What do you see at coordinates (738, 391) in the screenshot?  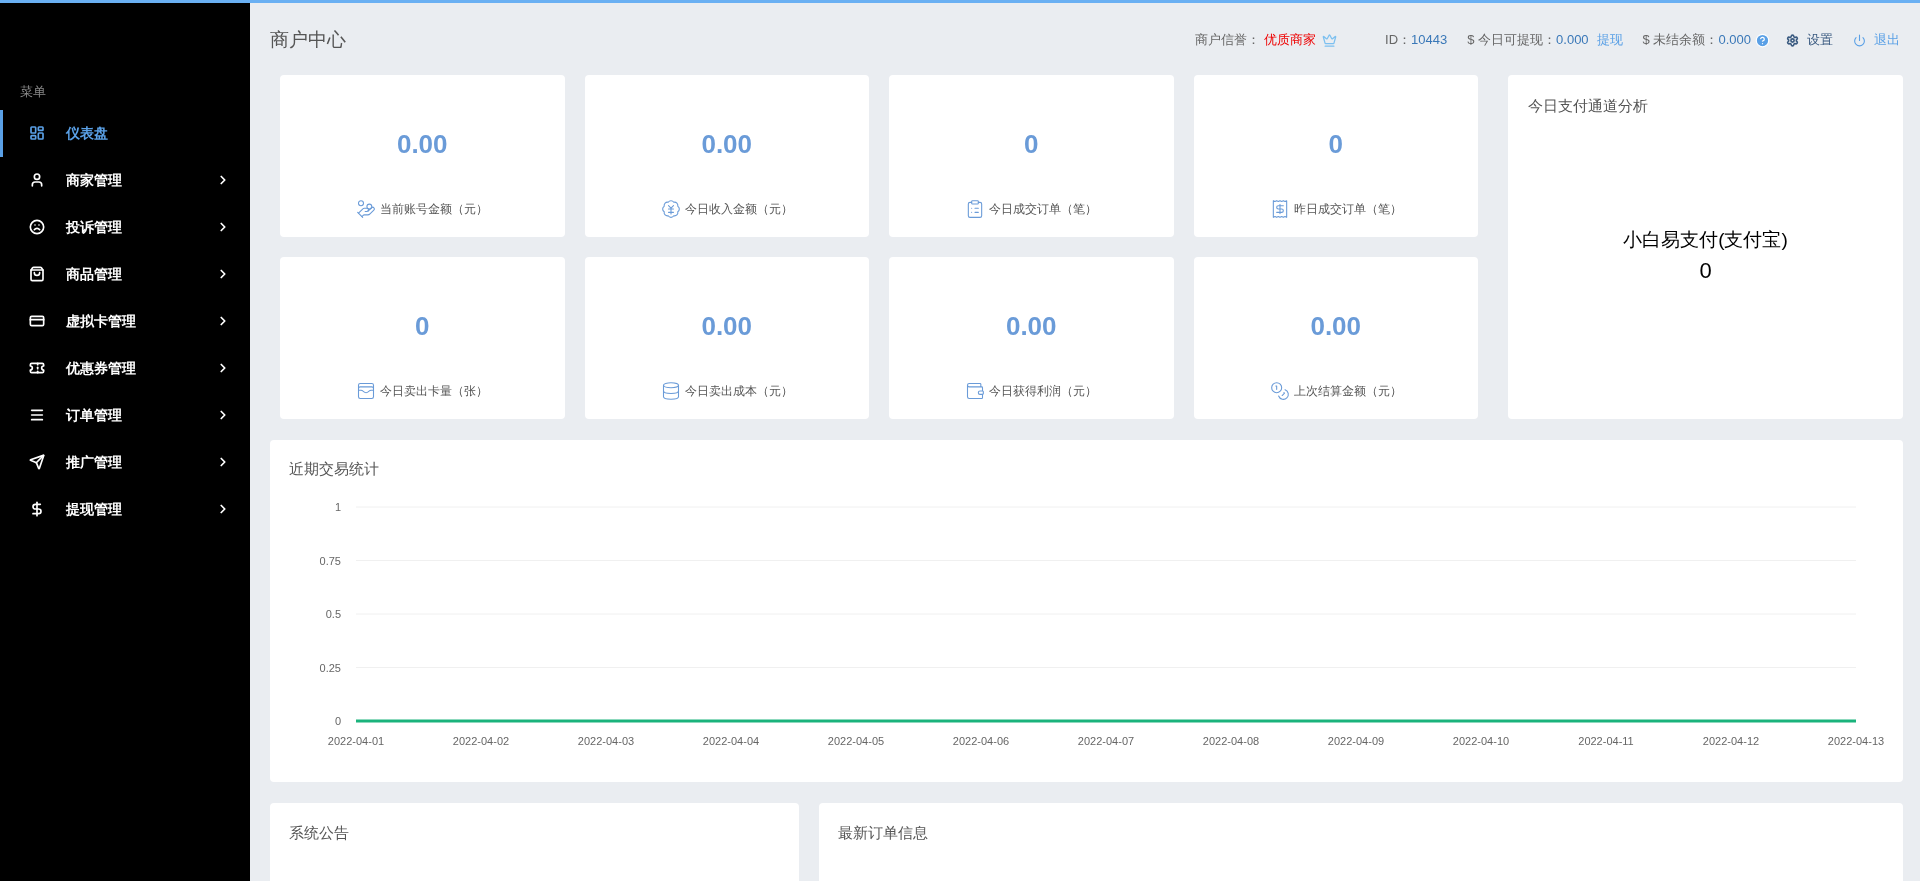 I see `stat-label: 今日卖出成本（元）` at bounding box center [738, 391].